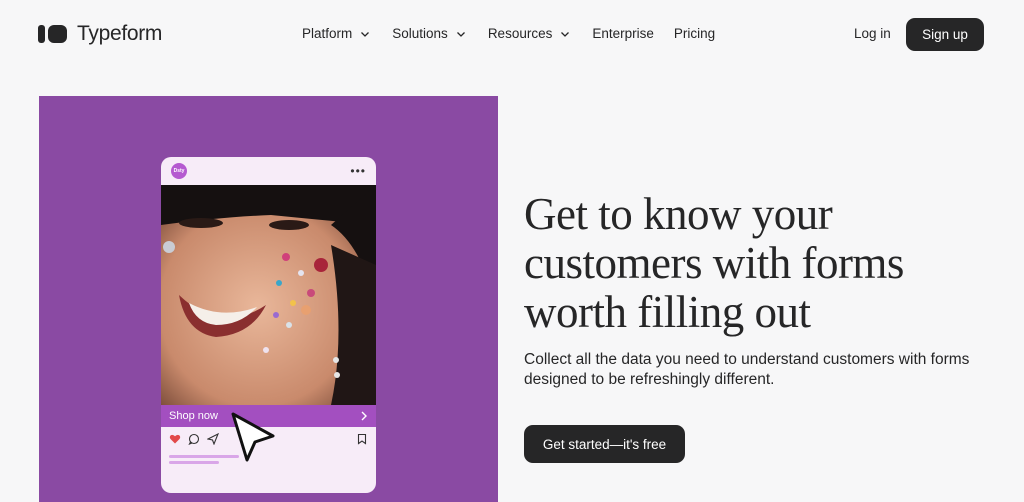 The height and width of the screenshot is (502, 1024). What do you see at coordinates (362, 439) in the screenshot?
I see `bookmark-icon` at bounding box center [362, 439].